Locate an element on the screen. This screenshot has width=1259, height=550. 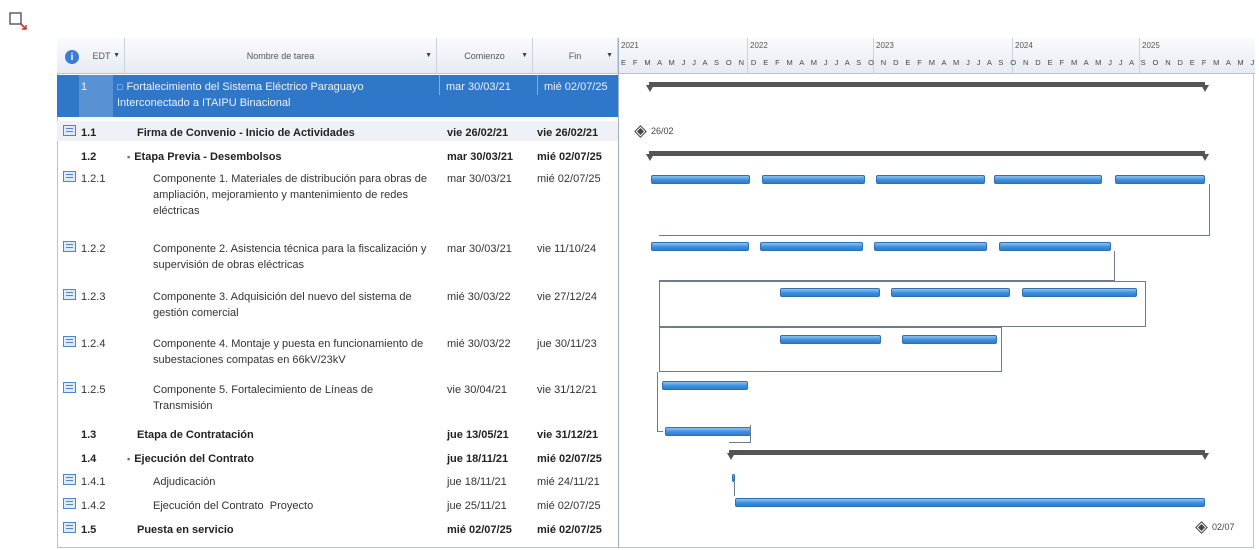
timescale-year: 2025 is located at coordinates (1151, 45).